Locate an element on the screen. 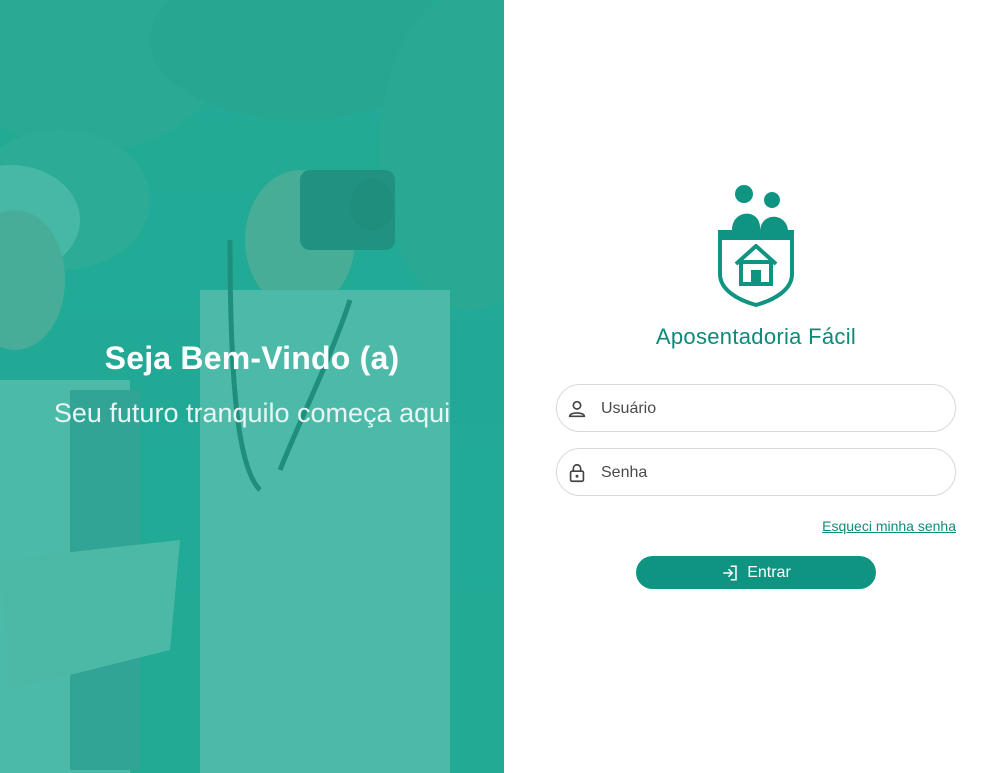 This screenshot has height=773, width=1008. welcome-subtitle: Seu futuro tranquilo começa aqui is located at coordinates (252, 413).